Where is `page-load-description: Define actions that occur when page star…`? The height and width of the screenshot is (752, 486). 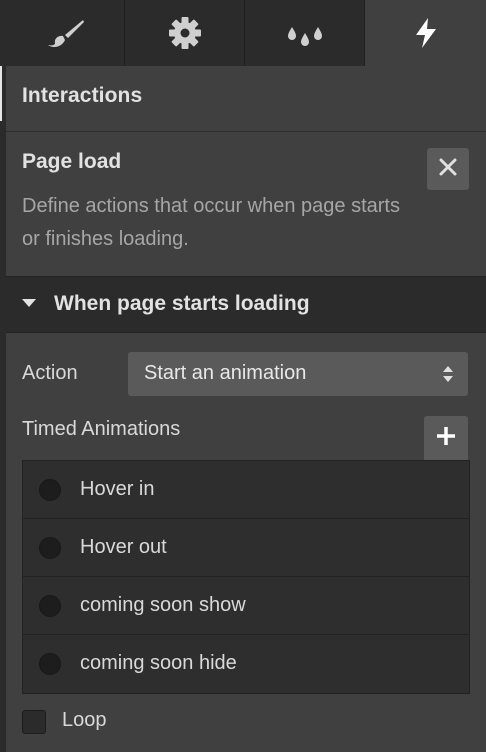 page-load-description: Define actions that occur when page star… is located at coordinates (211, 222).